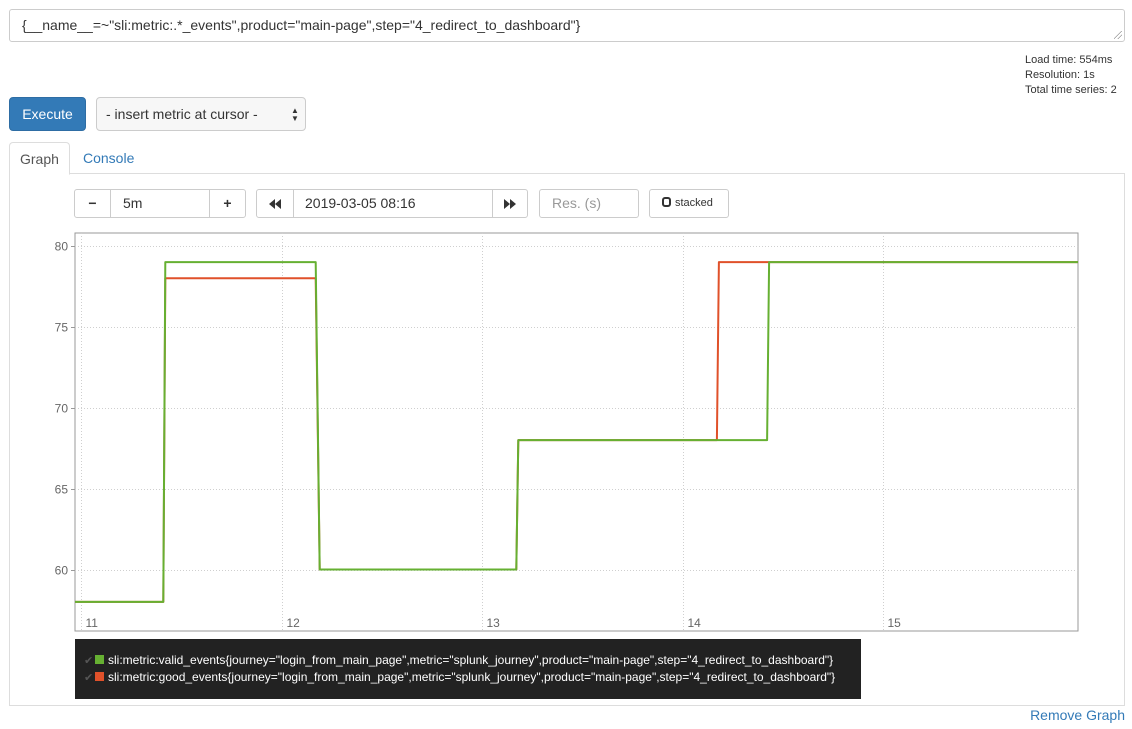 This screenshot has height=729, width=1132. What do you see at coordinates (895, 623) in the screenshot?
I see `x-tick-label: 15` at bounding box center [895, 623].